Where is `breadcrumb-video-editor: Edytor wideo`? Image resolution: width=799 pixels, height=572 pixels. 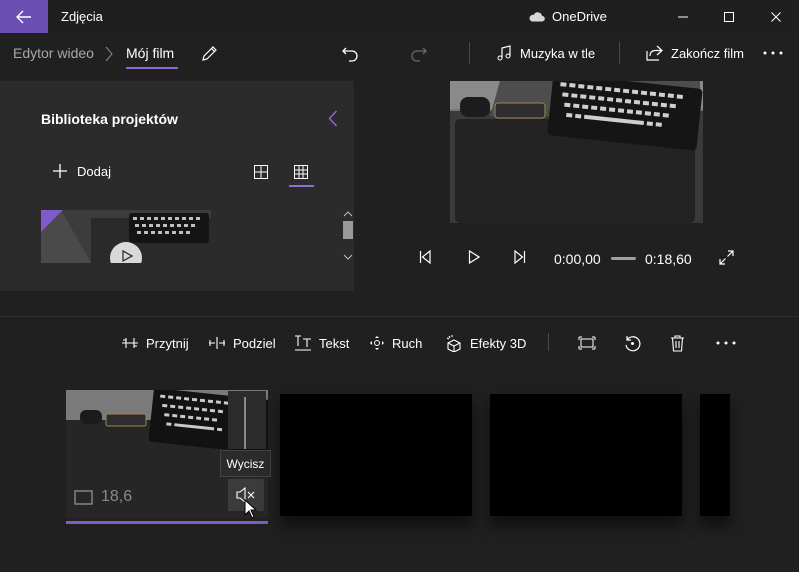 breadcrumb-video-editor: Edytor wideo is located at coordinates (53, 53).